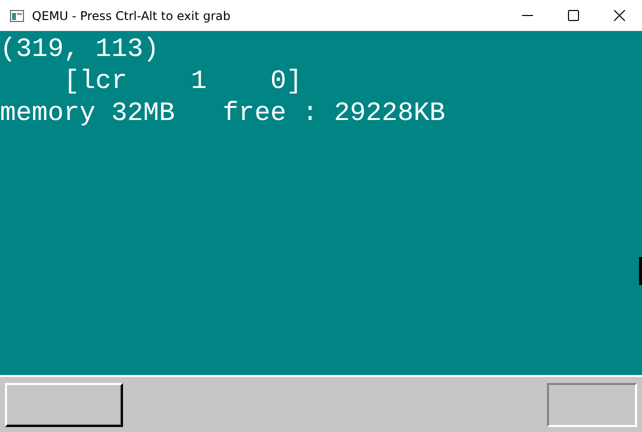 This screenshot has width=642, height=432. What do you see at coordinates (182, 81) in the screenshot?
I see `console-text: [lcr 1 0]` at bounding box center [182, 81].